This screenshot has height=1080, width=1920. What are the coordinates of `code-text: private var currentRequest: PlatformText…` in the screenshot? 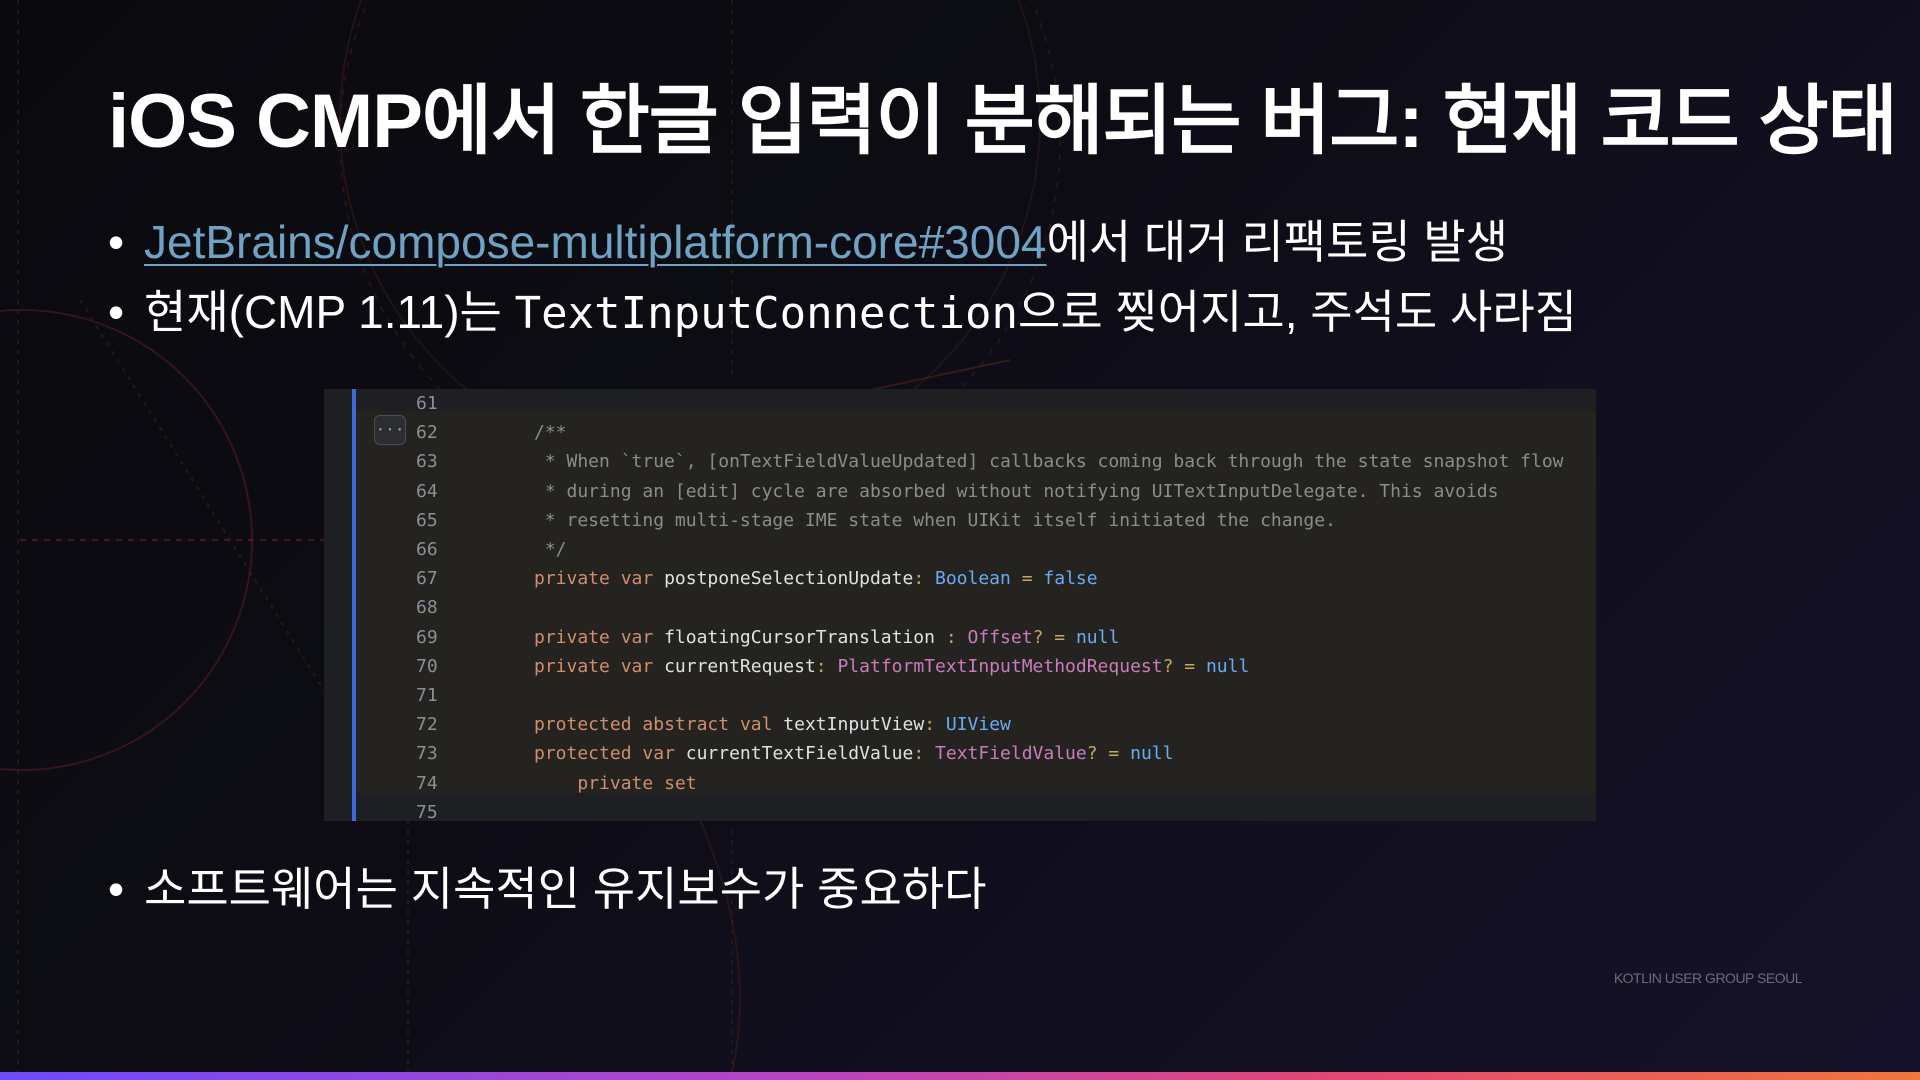 It's located at (892, 666).